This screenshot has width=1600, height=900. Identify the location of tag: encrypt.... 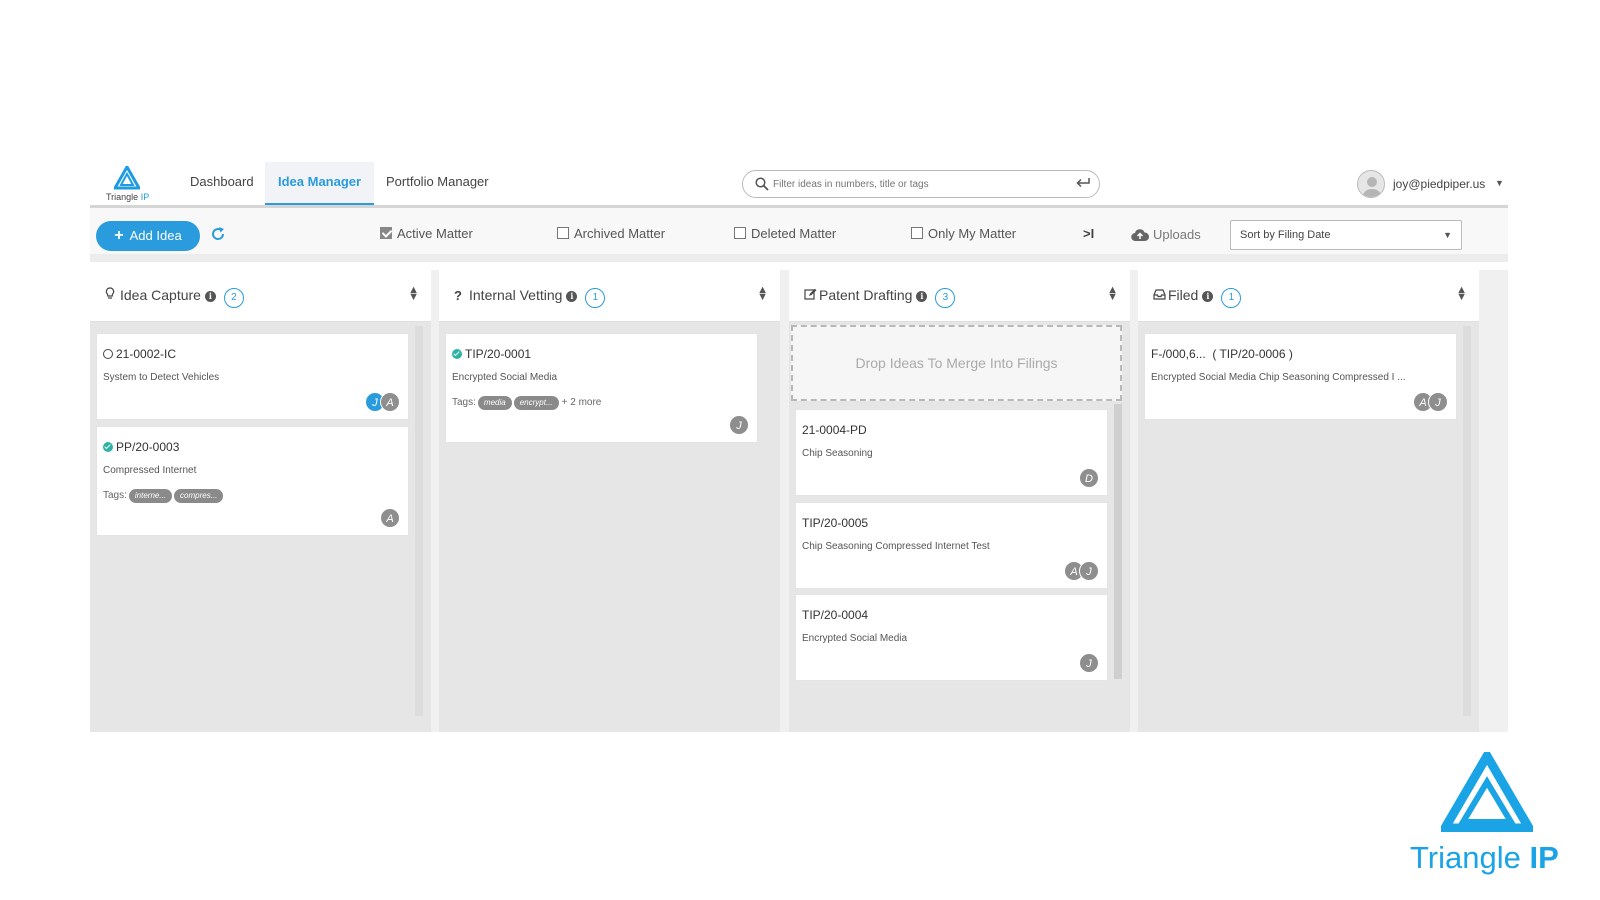
(536, 403).